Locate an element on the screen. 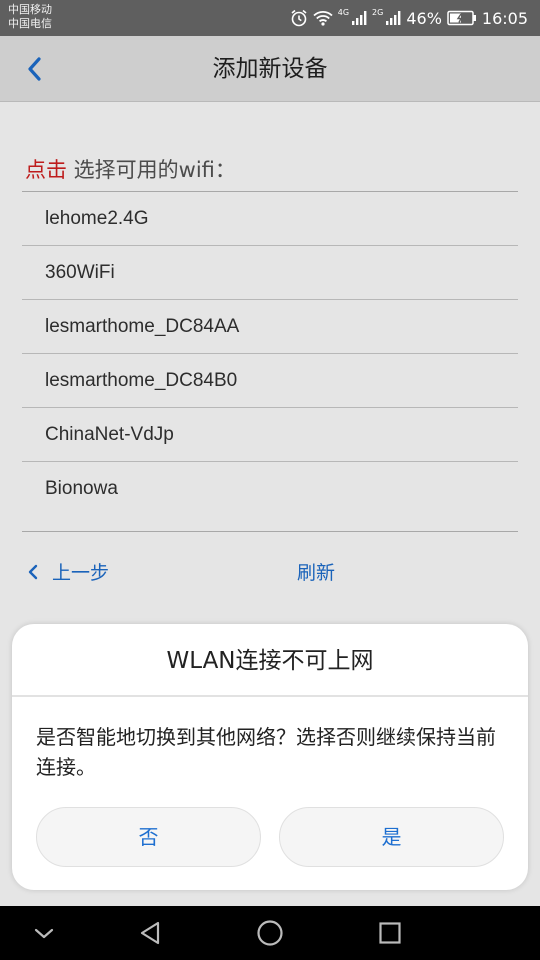 This screenshot has height=960, width=540. system-nav-bar is located at coordinates (270, 933).